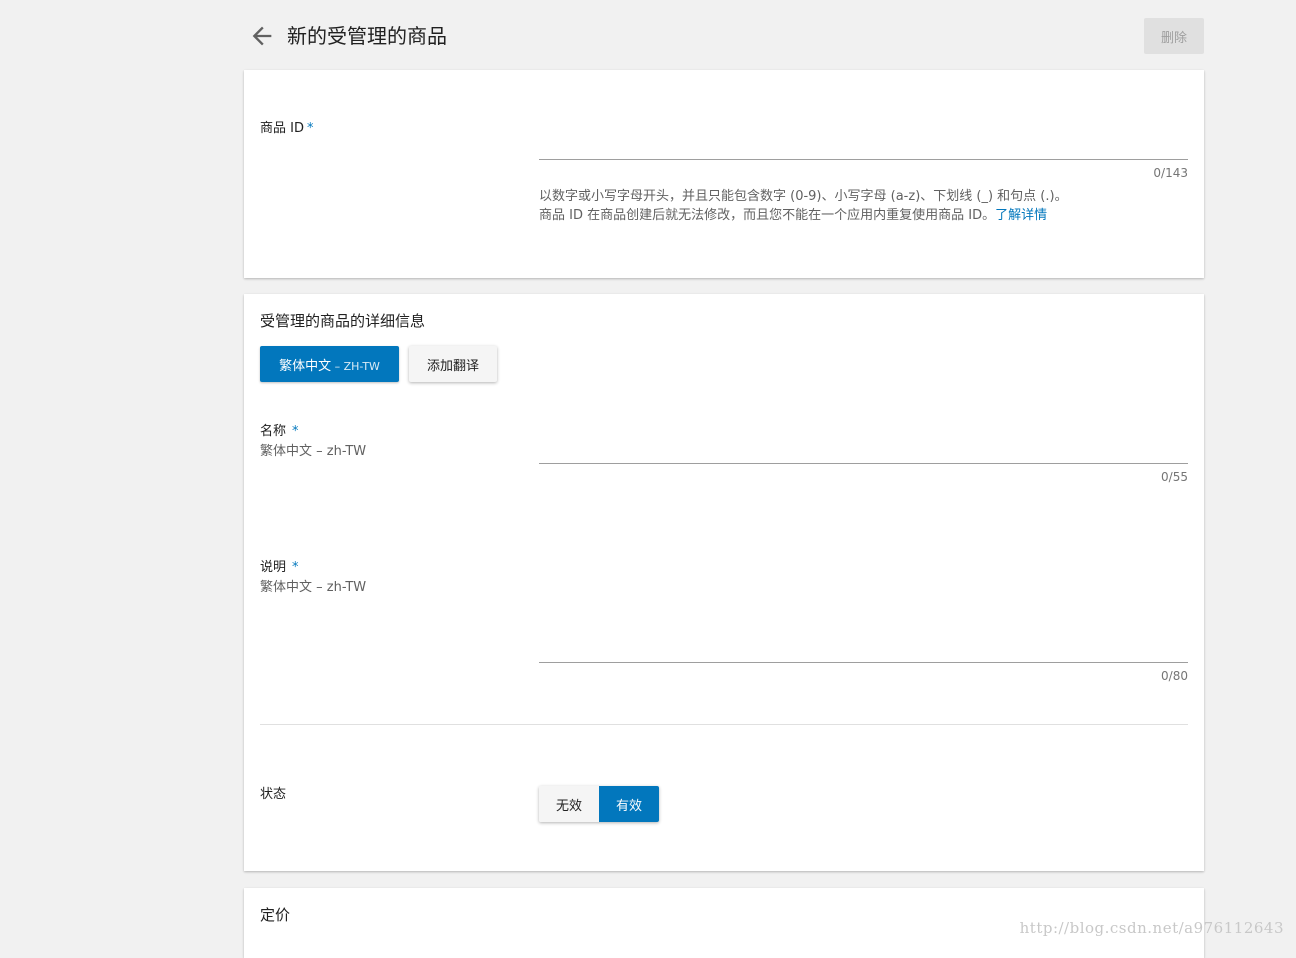 The height and width of the screenshot is (958, 1296). Describe the element at coordinates (313, 587) in the screenshot. I see `description-language-sub: 繁体中文 – zh-TW` at that location.